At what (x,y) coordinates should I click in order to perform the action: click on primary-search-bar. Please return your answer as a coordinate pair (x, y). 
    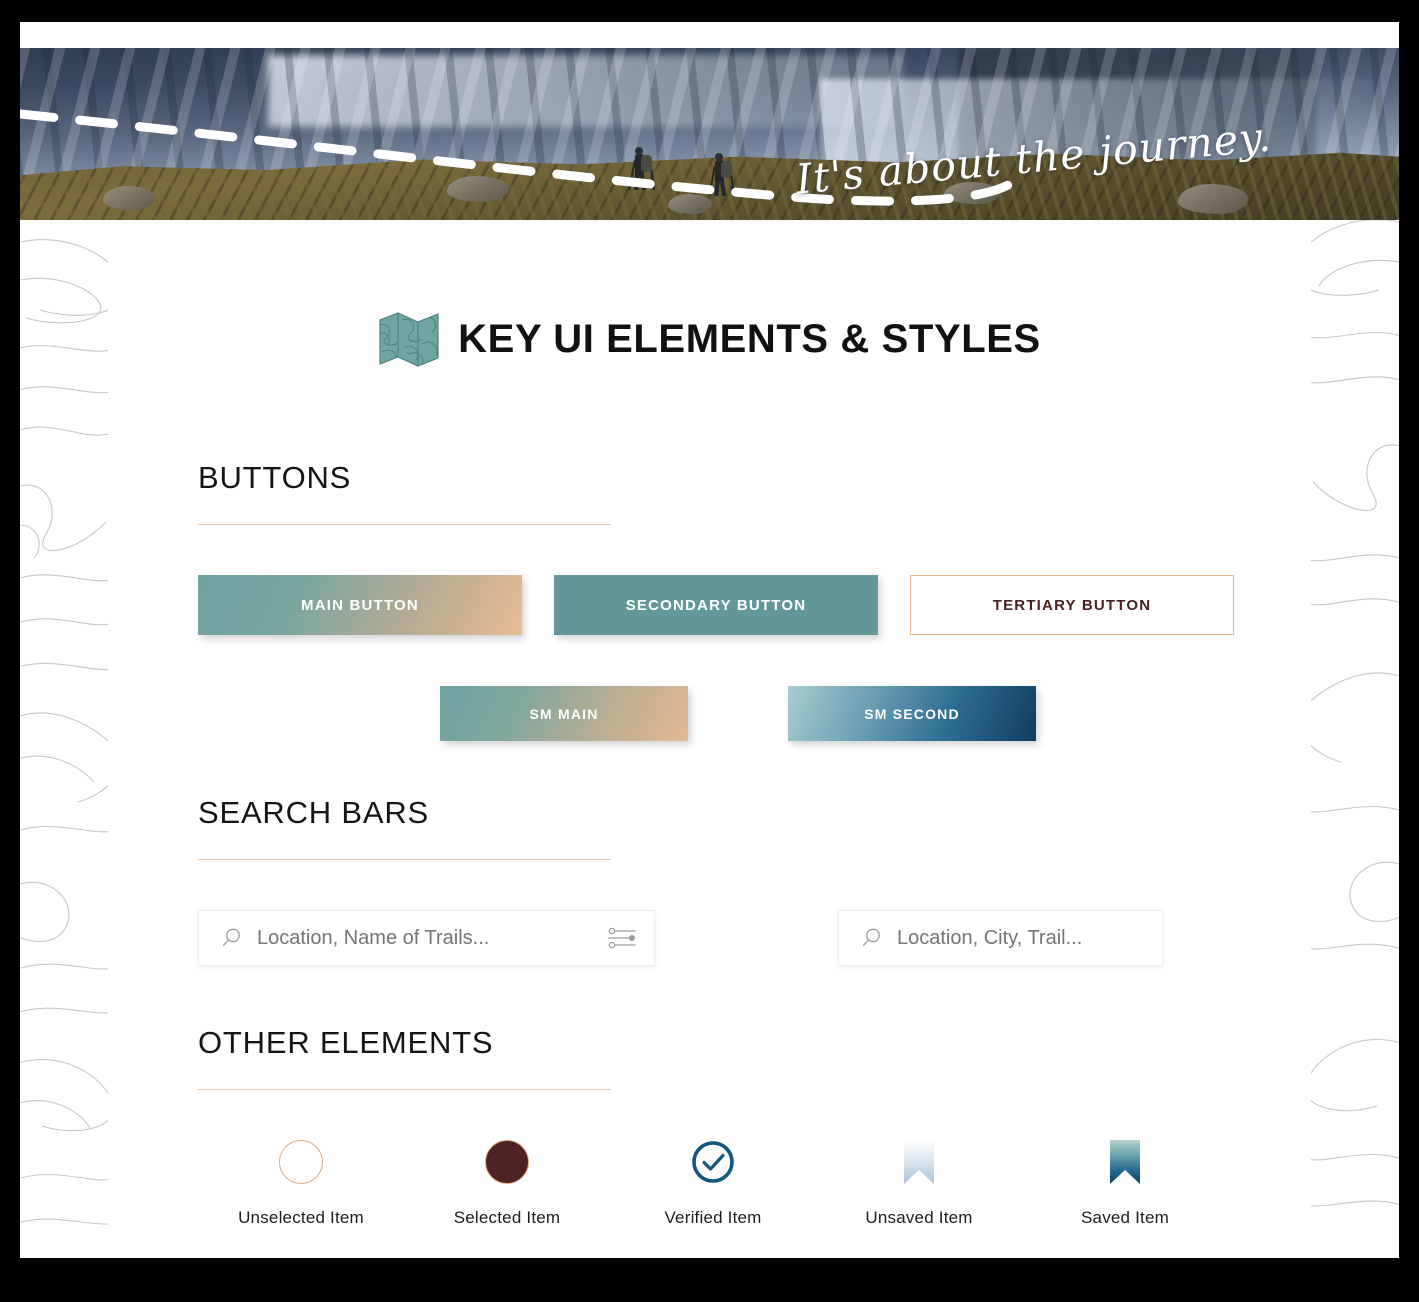
    Looking at the image, I should click on (426, 938).